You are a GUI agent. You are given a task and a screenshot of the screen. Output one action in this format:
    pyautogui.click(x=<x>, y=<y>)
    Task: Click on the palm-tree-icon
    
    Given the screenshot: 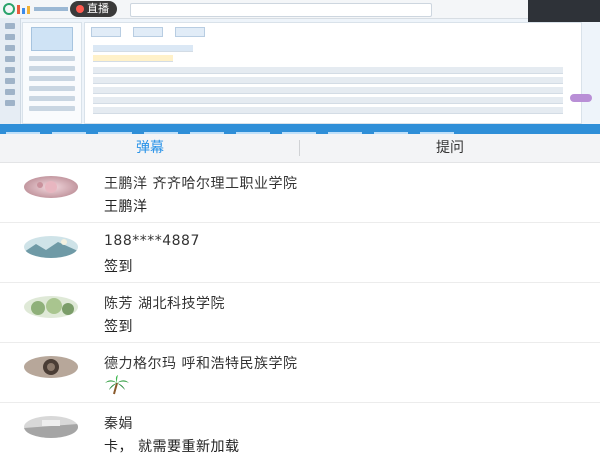 What is the action you would take?
    pyautogui.click(x=117, y=385)
    